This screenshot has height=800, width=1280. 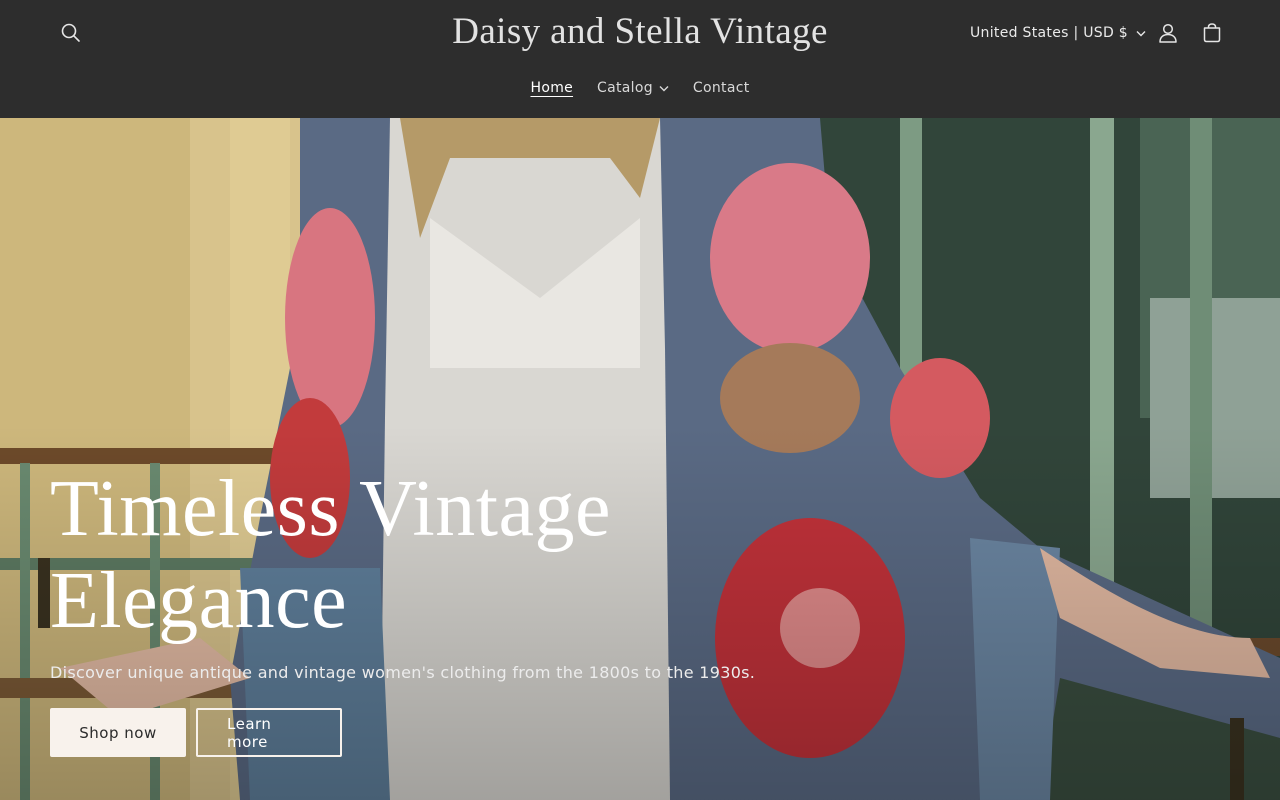 I want to click on country-currency-selector: United States | USD $, so click(x=1058, y=33).